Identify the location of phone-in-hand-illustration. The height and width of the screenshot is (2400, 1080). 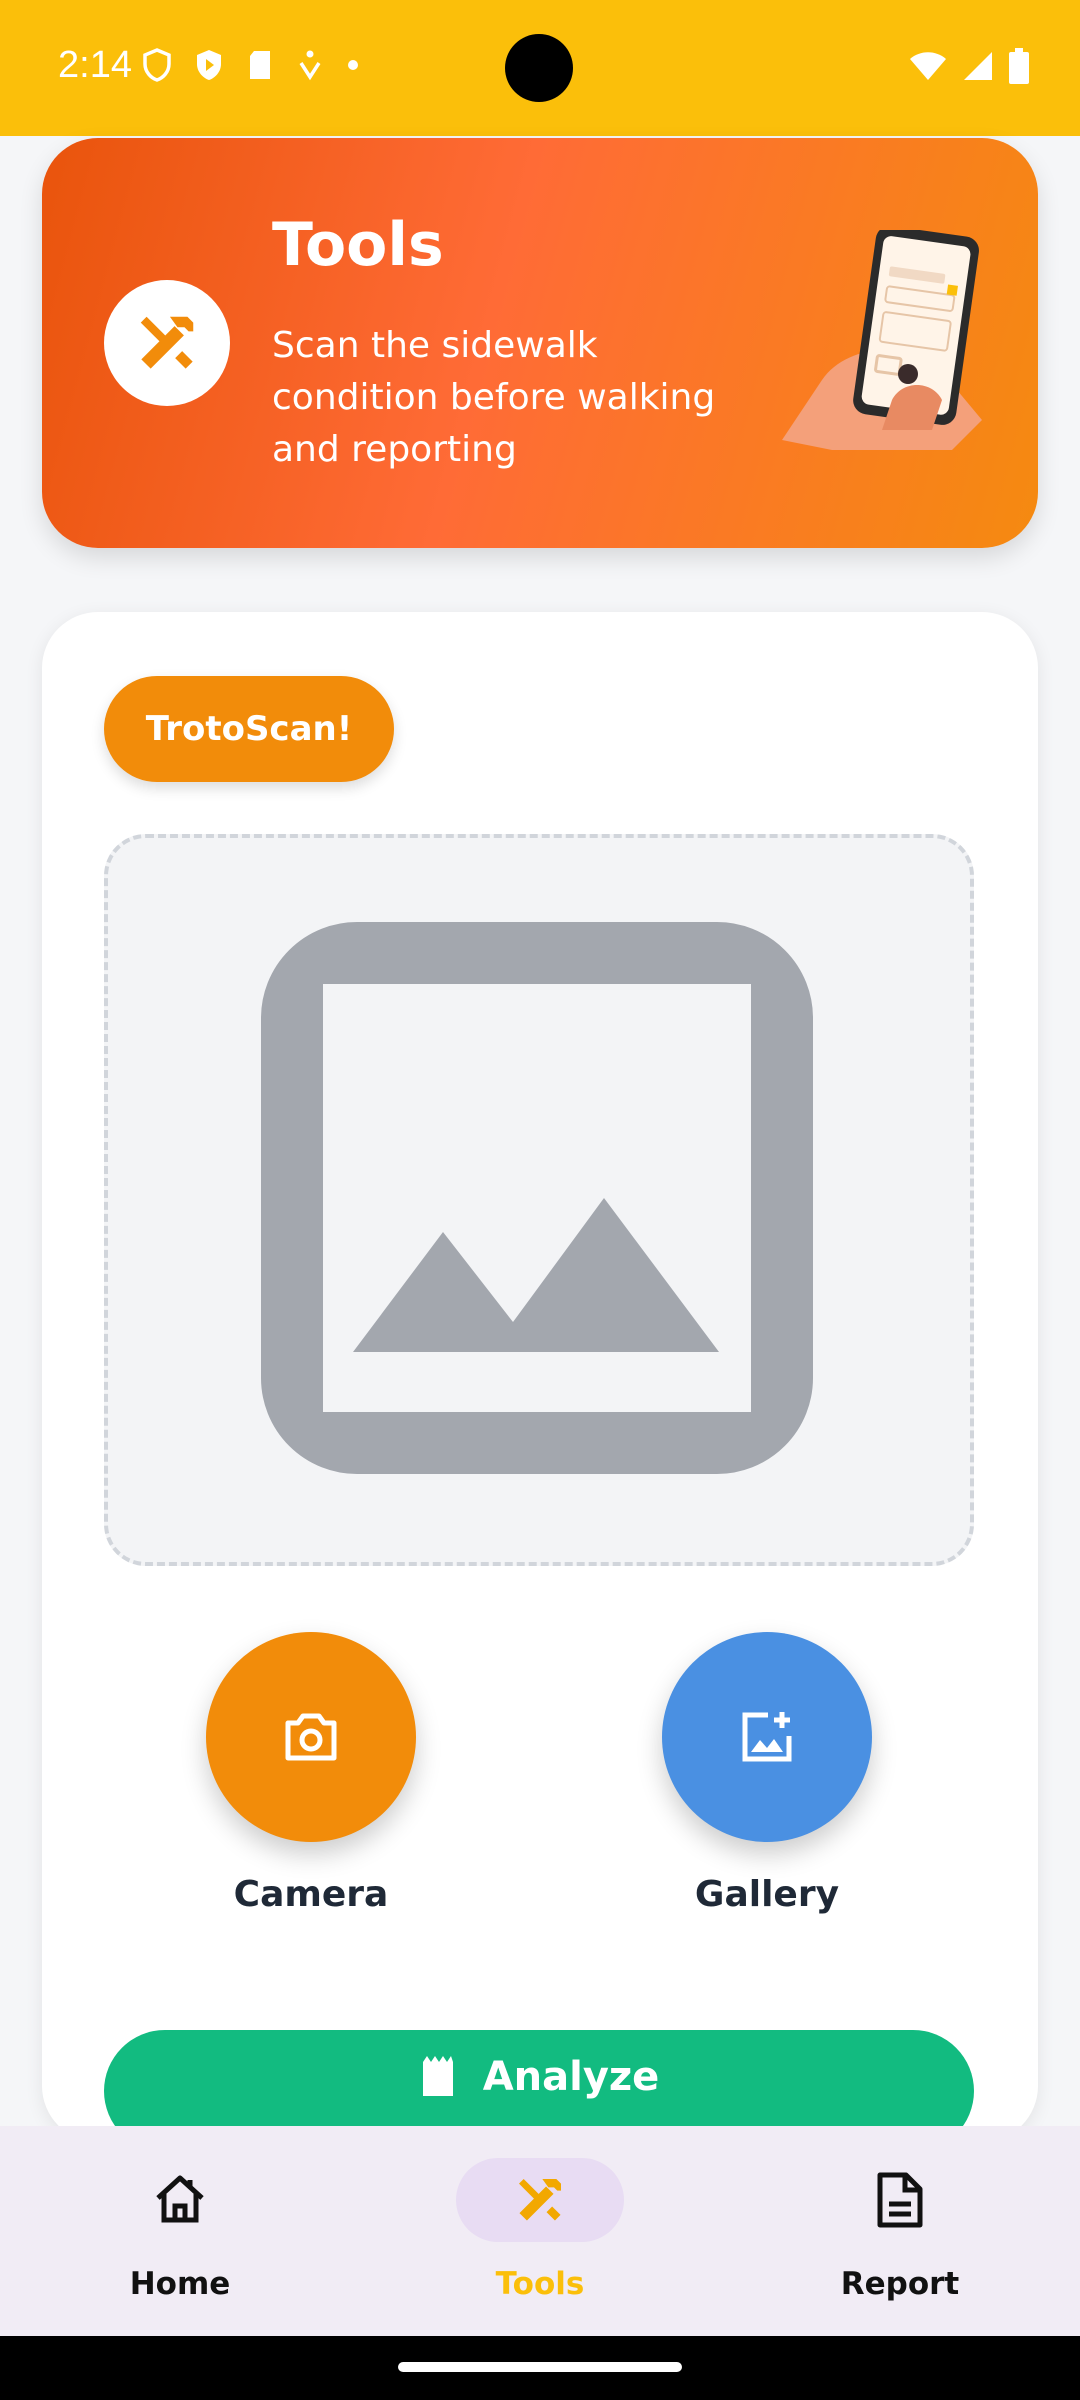
(882, 340).